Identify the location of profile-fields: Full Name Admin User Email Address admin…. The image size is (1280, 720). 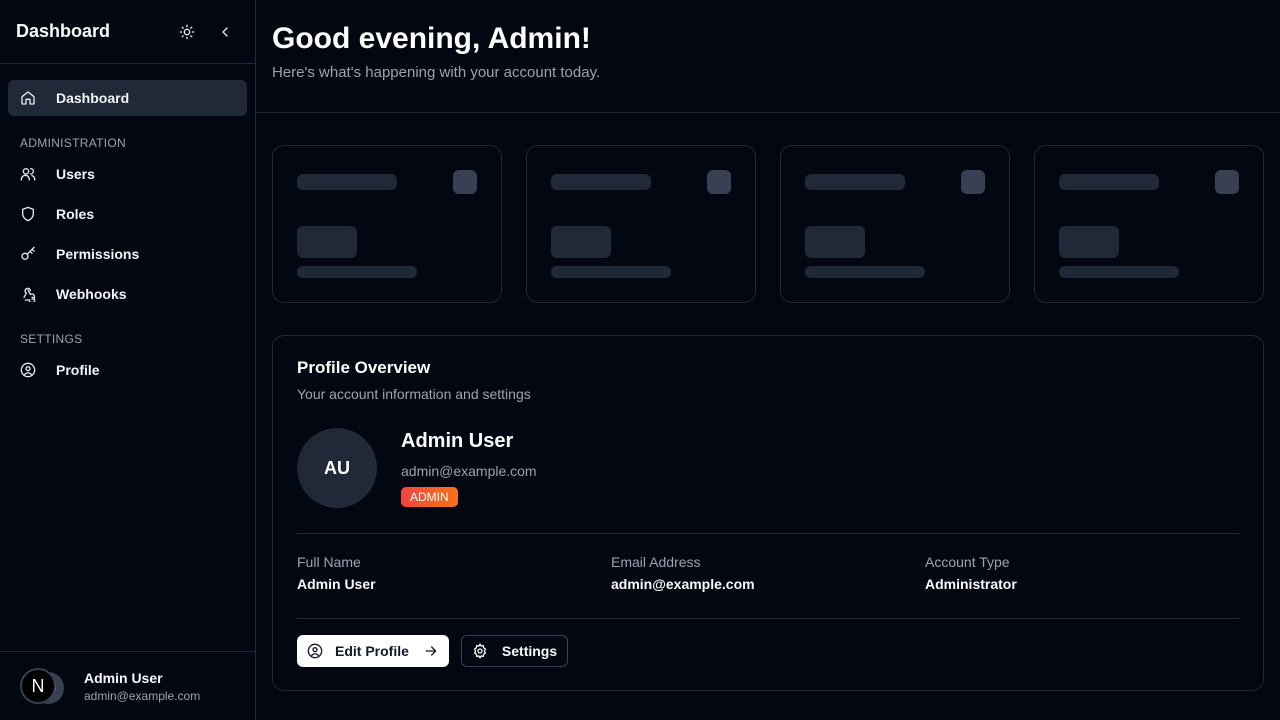
(768, 573).